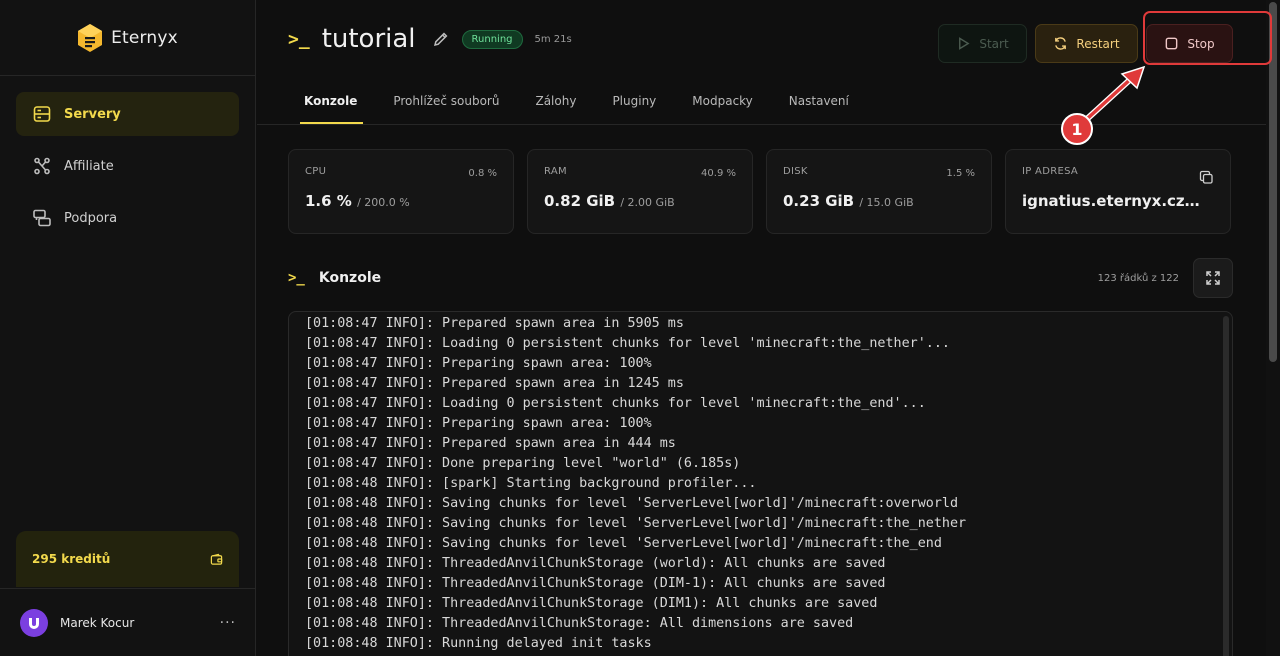  What do you see at coordinates (127, 166) in the screenshot?
I see `sidebar-item-affiliate: Affiliate` at bounding box center [127, 166].